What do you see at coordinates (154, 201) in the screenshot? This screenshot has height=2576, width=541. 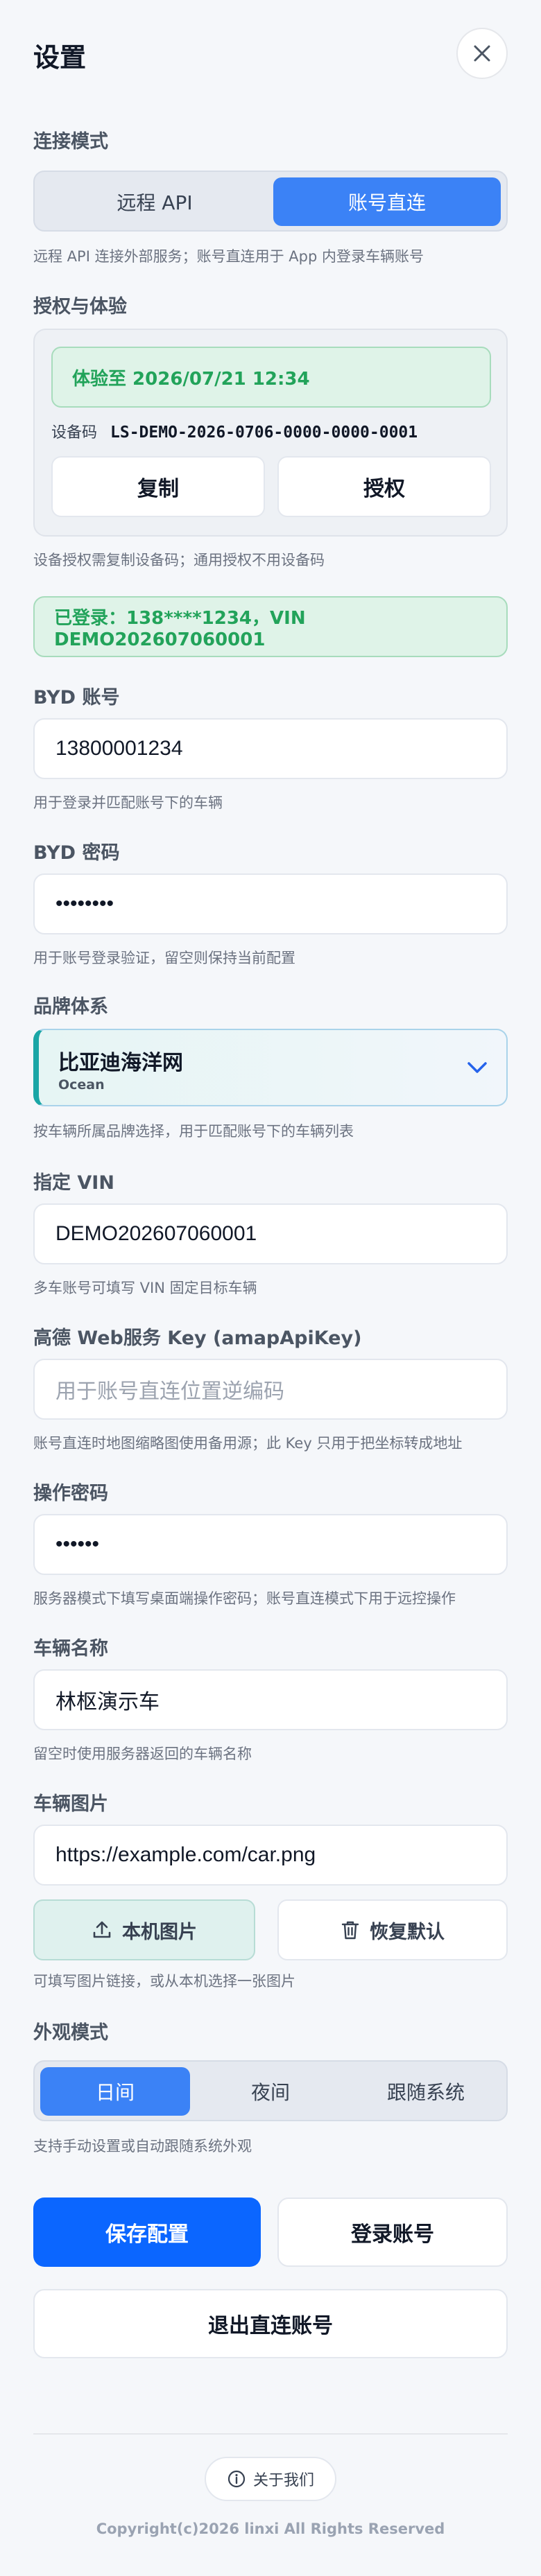 I see `connection-option-remote-api: 远程 API` at bounding box center [154, 201].